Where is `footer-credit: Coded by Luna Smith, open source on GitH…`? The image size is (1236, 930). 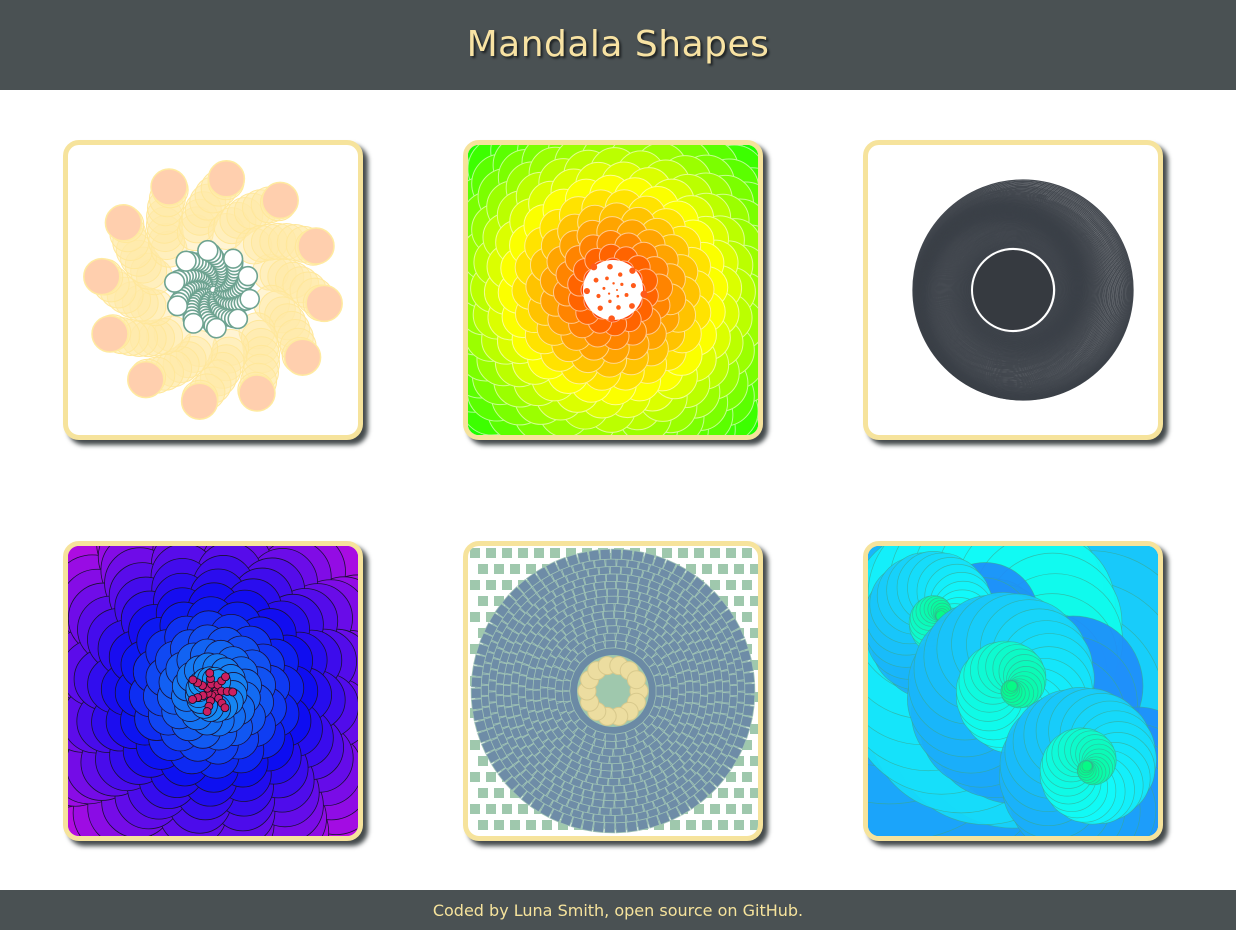 footer-credit: Coded by Luna Smith, open source on GitH… is located at coordinates (618, 910).